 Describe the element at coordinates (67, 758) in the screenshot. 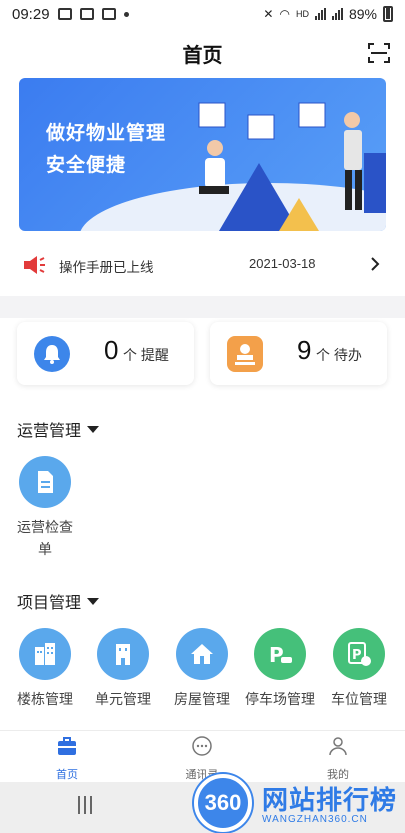

I see `tab-home: 首页` at that location.